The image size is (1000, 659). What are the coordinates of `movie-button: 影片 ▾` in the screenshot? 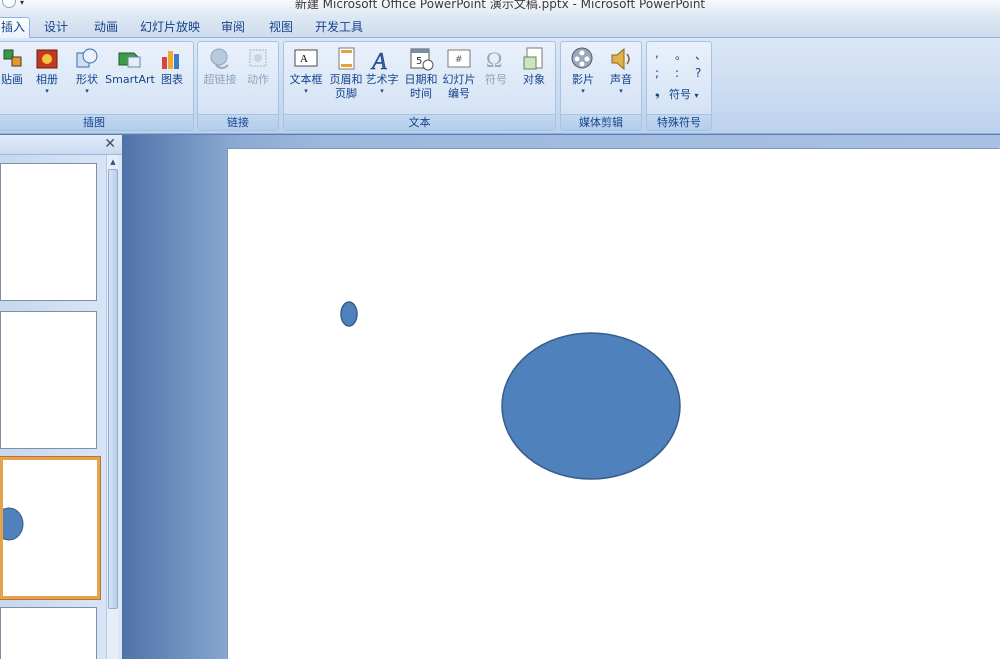 It's located at (583, 79).